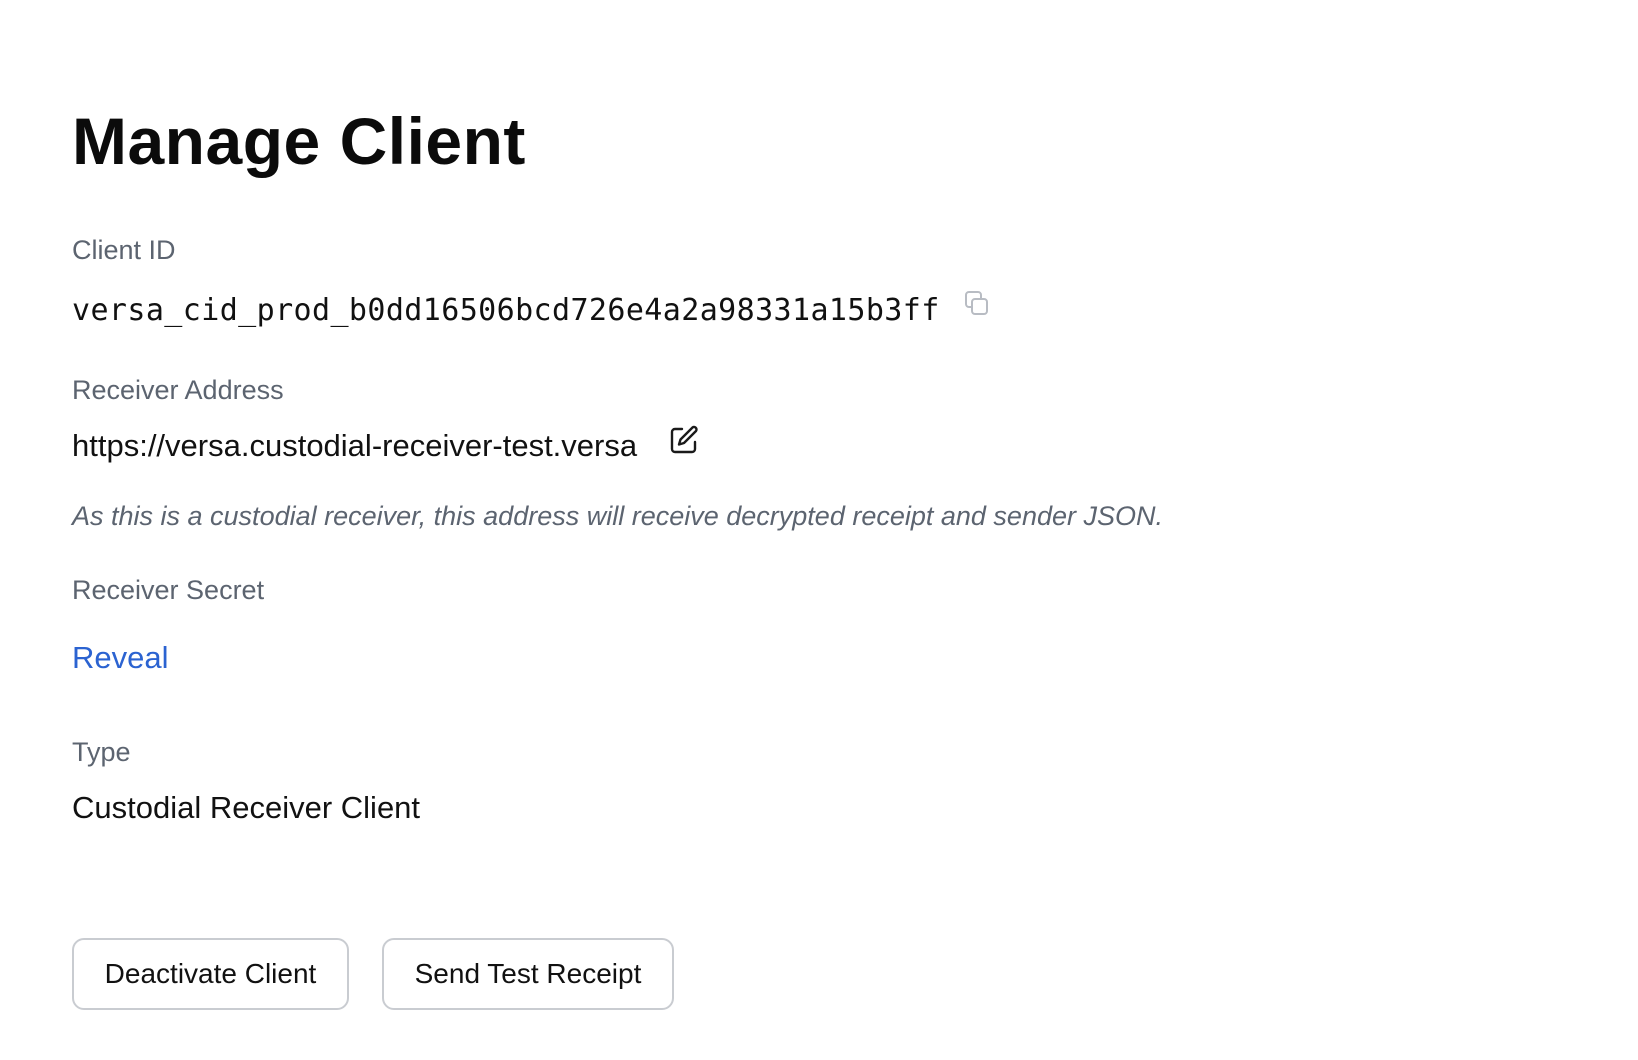  Describe the element at coordinates (684, 445) in the screenshot. I see `edit-icon` at that location.